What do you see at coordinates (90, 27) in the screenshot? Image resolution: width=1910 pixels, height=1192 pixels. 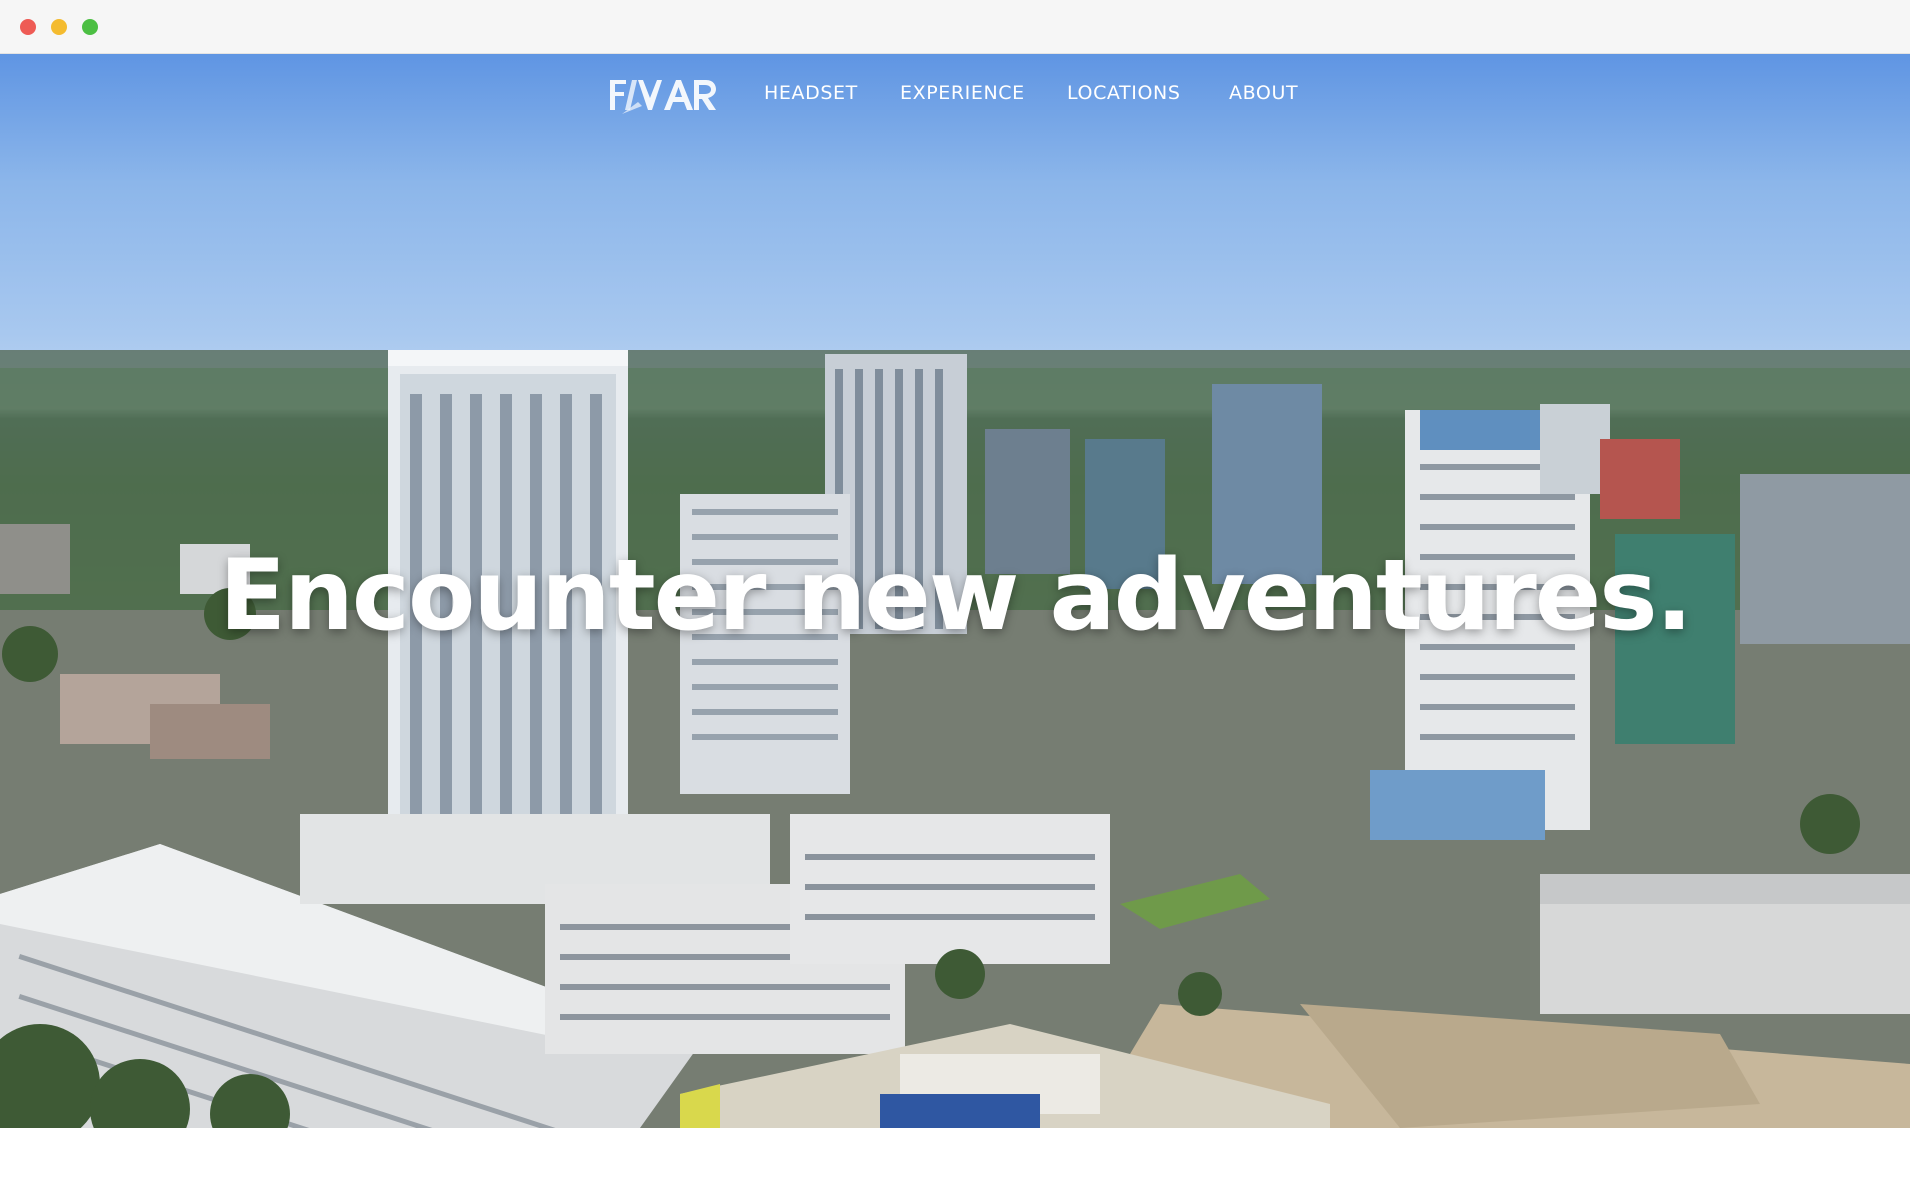 I see `maximize-window-button` at bounding box center [90, 27].